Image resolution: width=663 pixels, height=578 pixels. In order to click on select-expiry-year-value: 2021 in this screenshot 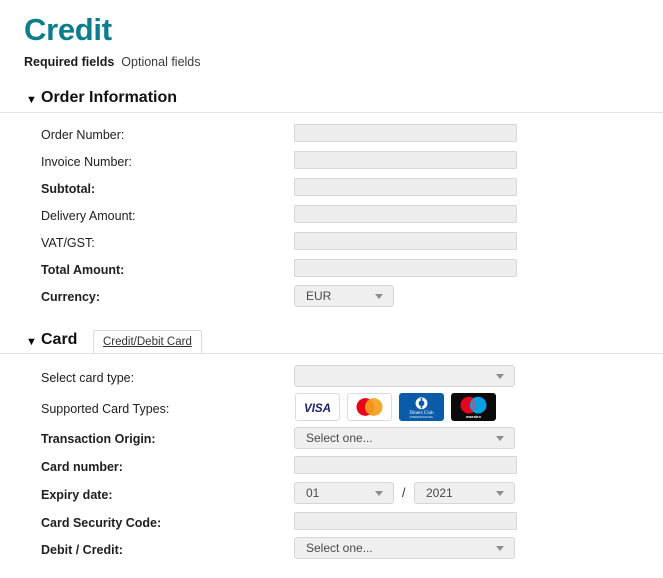, I will do `click(439, 493)`.